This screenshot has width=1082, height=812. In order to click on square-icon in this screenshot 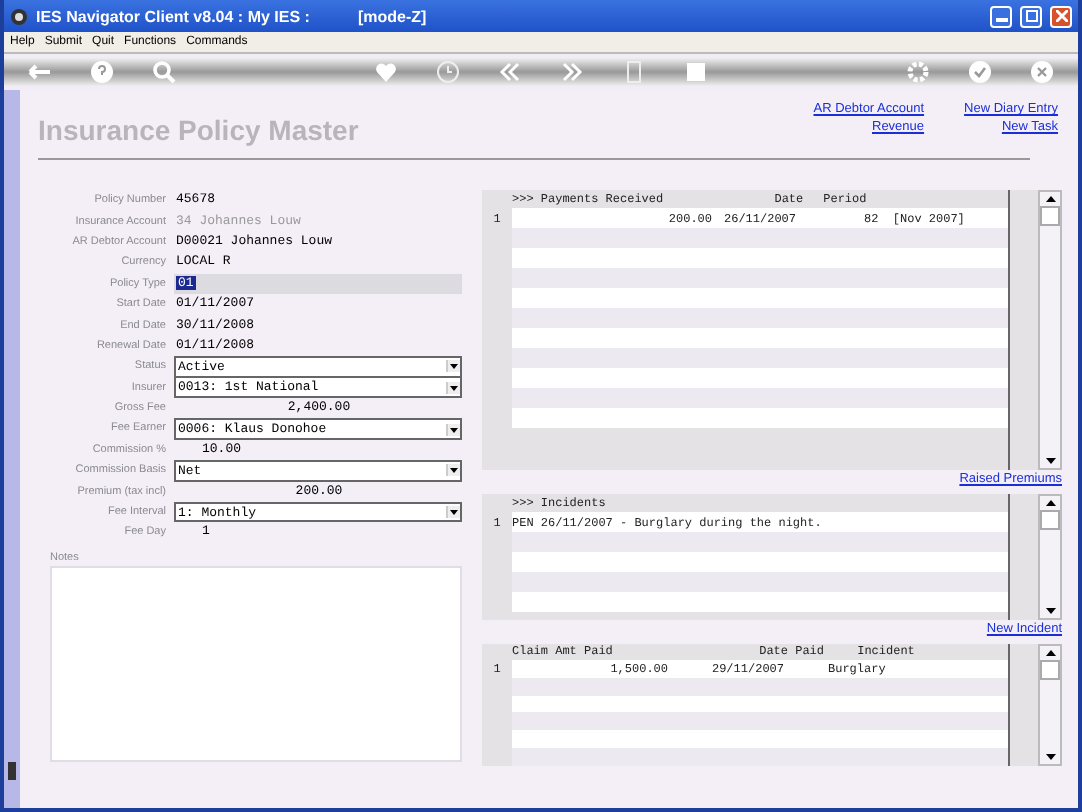, I will do `click(696, 72)`.